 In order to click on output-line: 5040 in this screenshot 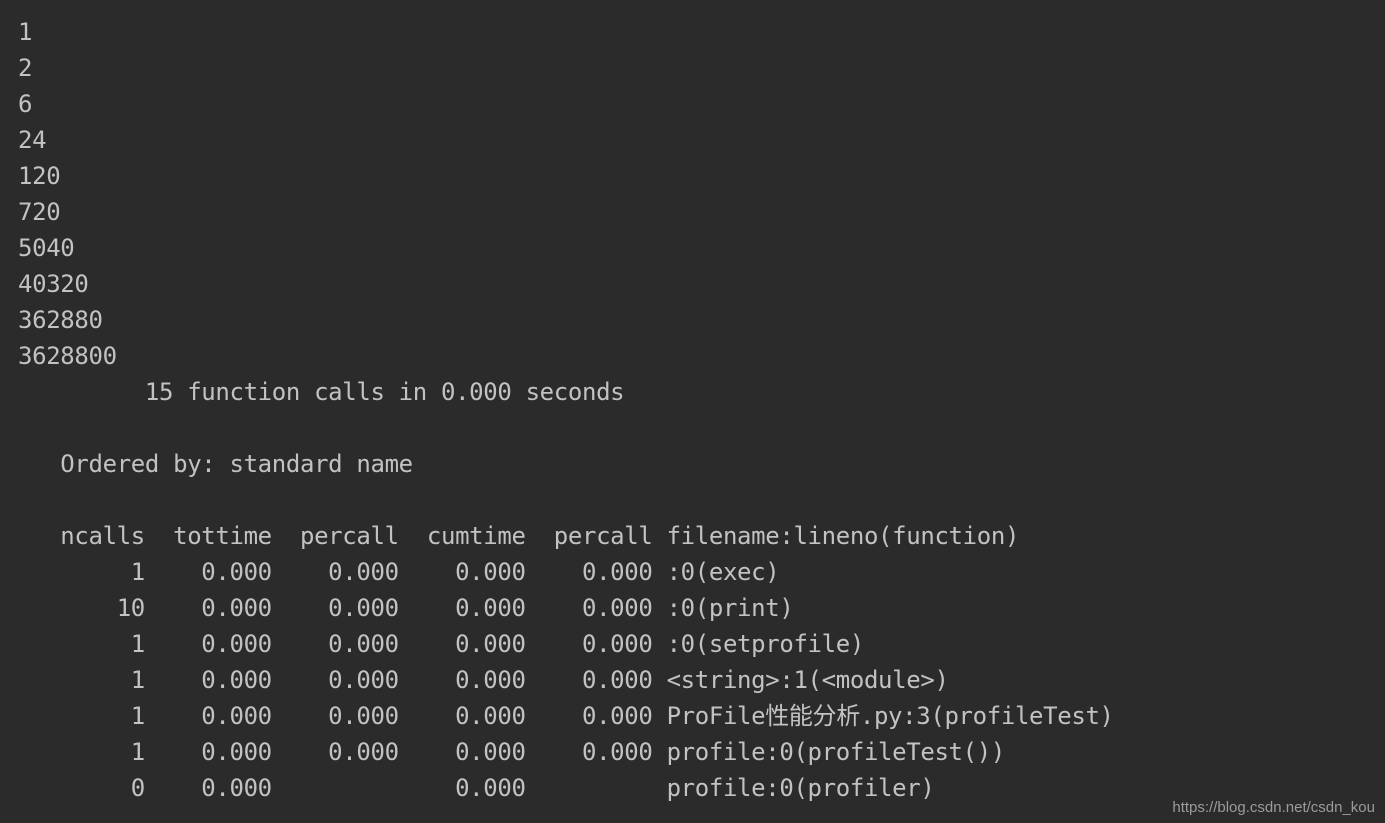, I will do `click(46, 248)`.